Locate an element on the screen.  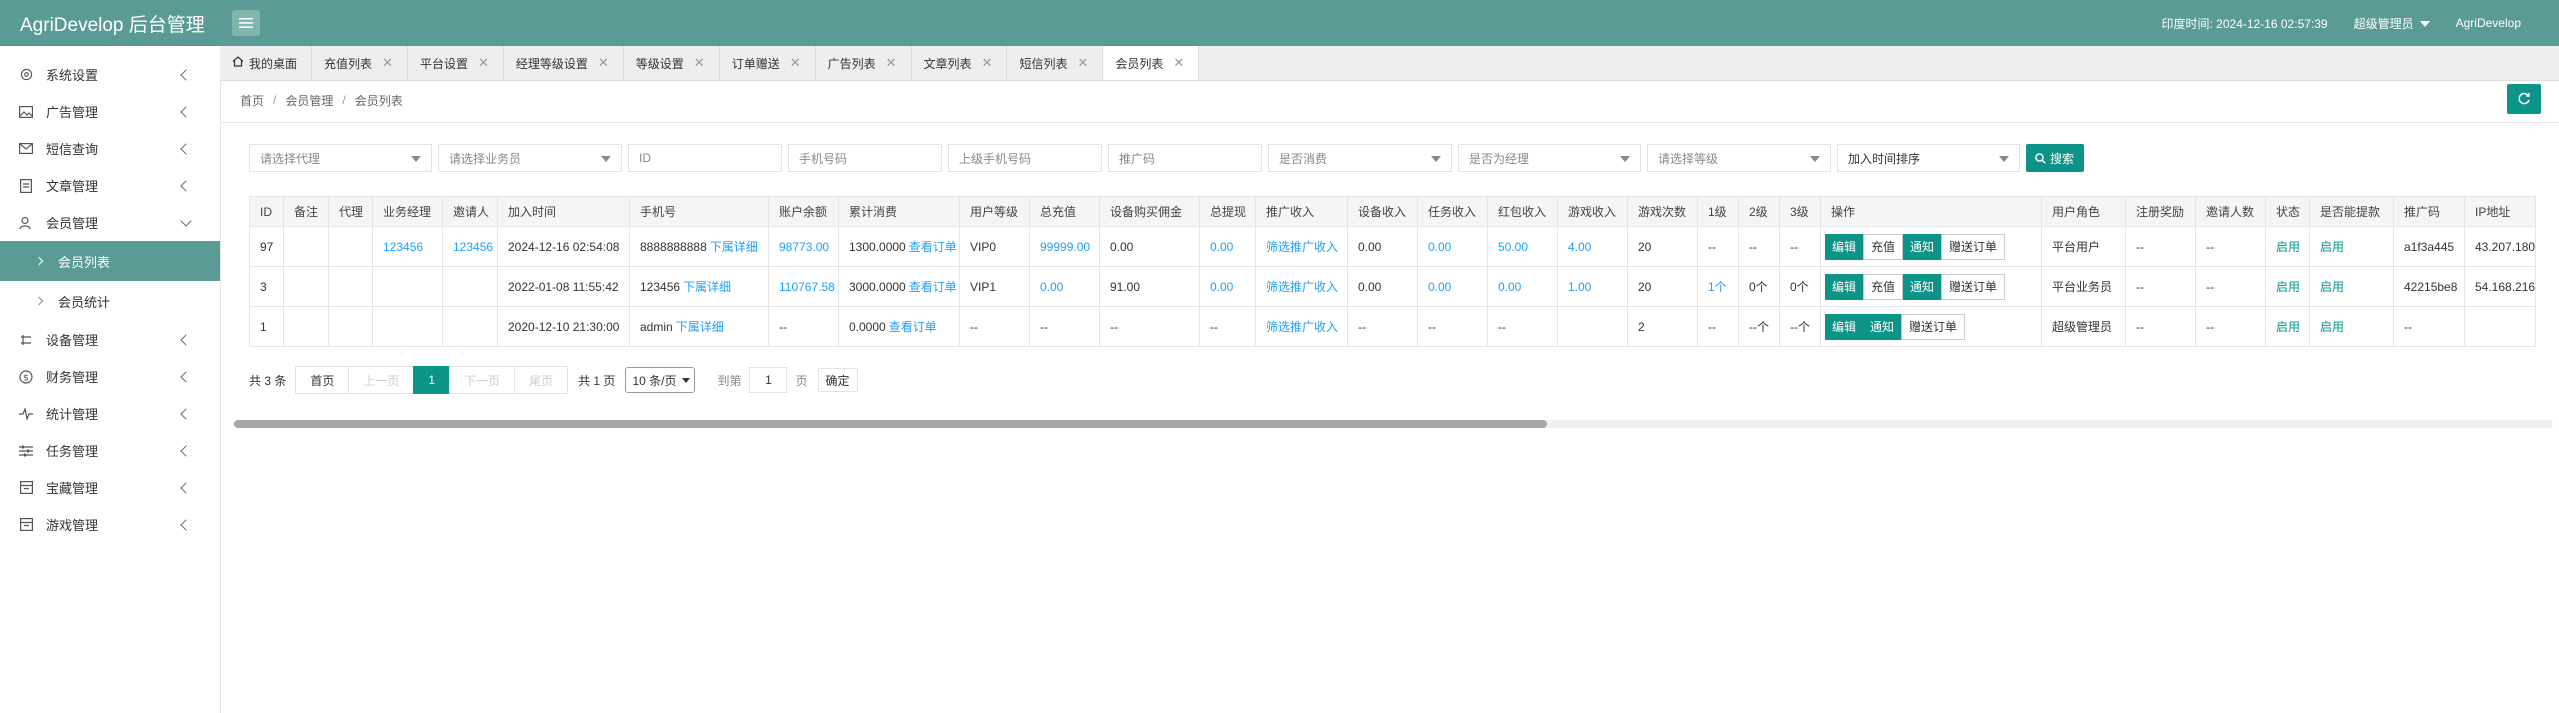
parent-phone-input: 上级手机号码 is located at coordinates (1025, 158).